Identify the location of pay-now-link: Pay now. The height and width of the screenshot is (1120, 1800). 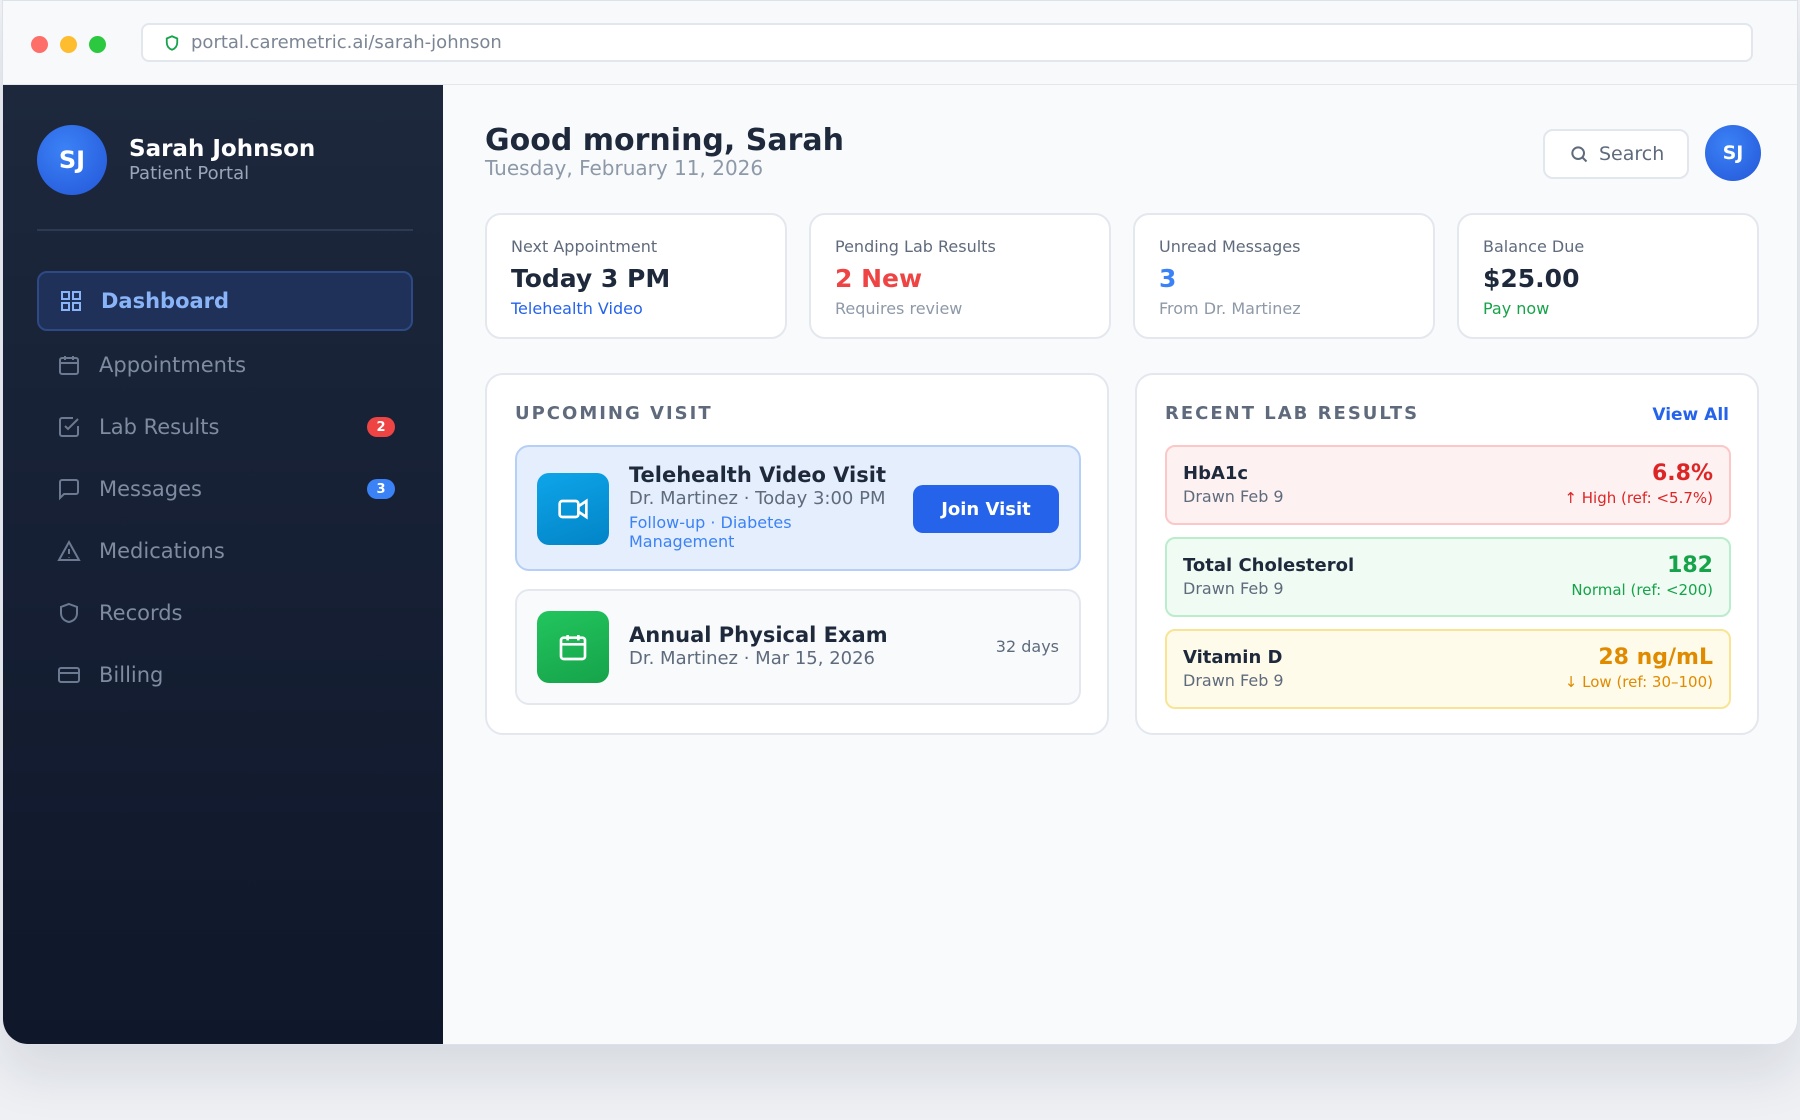
(1608, 308).